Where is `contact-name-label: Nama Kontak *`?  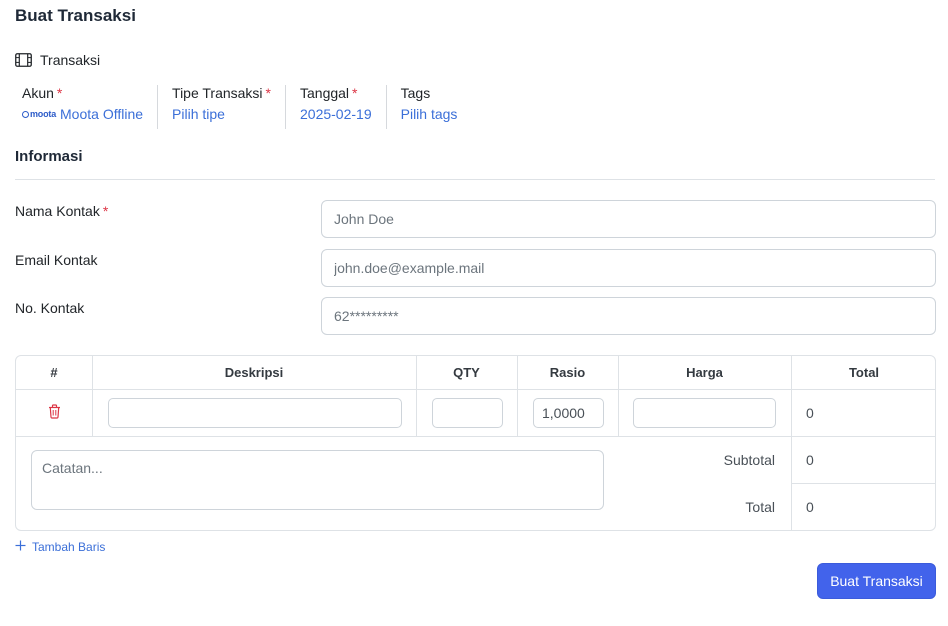 contact-name-label: Nama Kontak * is located at coordinates (62, 211).